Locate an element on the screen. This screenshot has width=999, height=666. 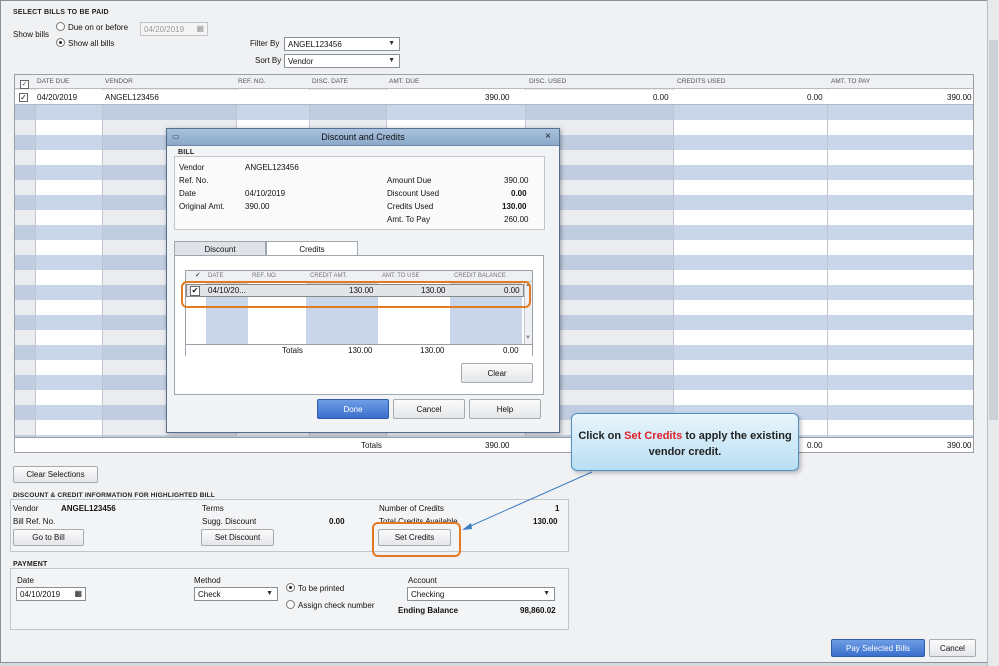
due-on-before-radio is located at coordinates (60, 27).